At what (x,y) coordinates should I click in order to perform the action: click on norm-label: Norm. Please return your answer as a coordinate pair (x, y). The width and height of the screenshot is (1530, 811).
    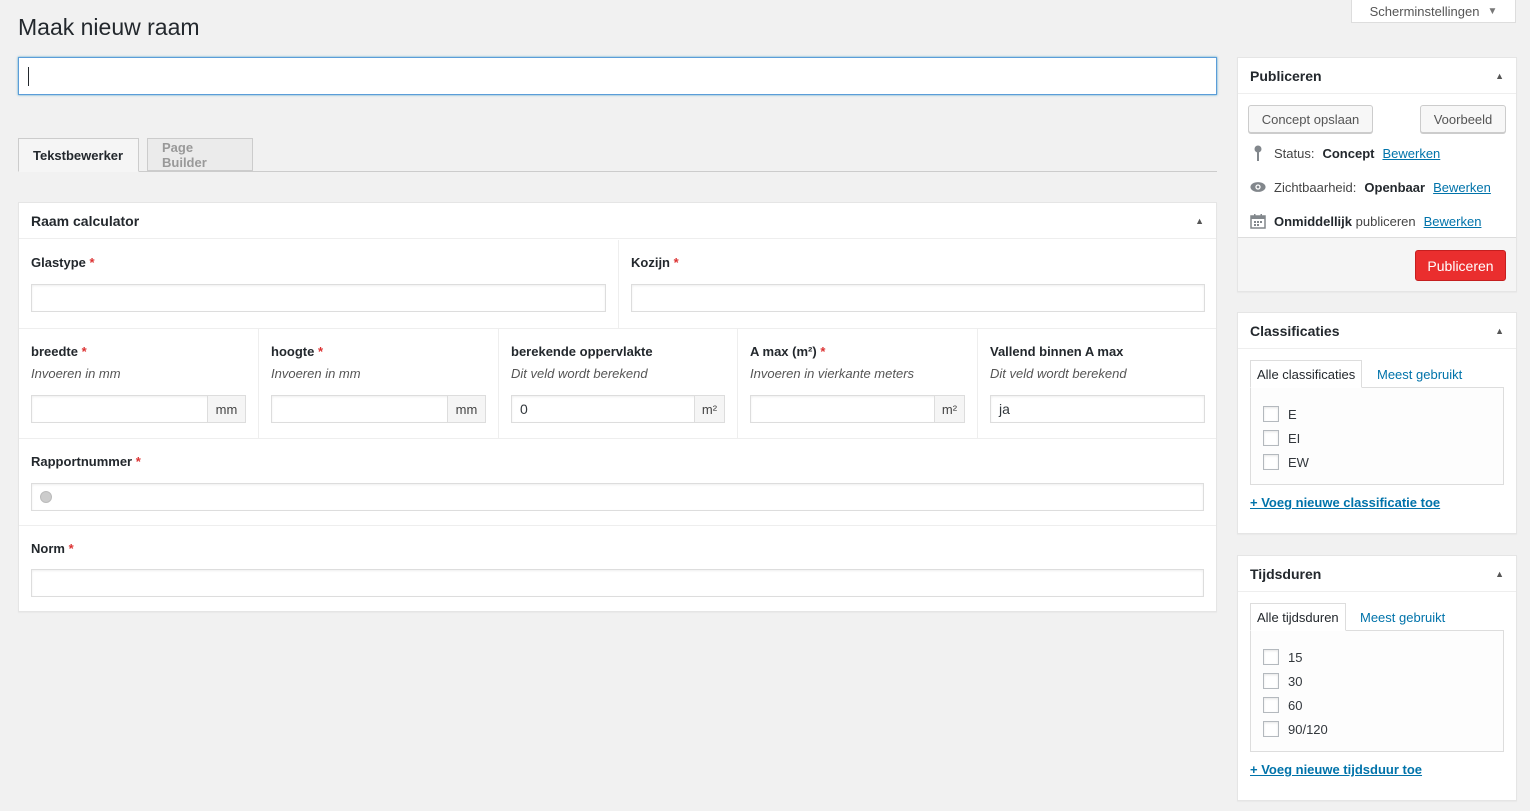
    Looking at the image, I should click on (48, 548).